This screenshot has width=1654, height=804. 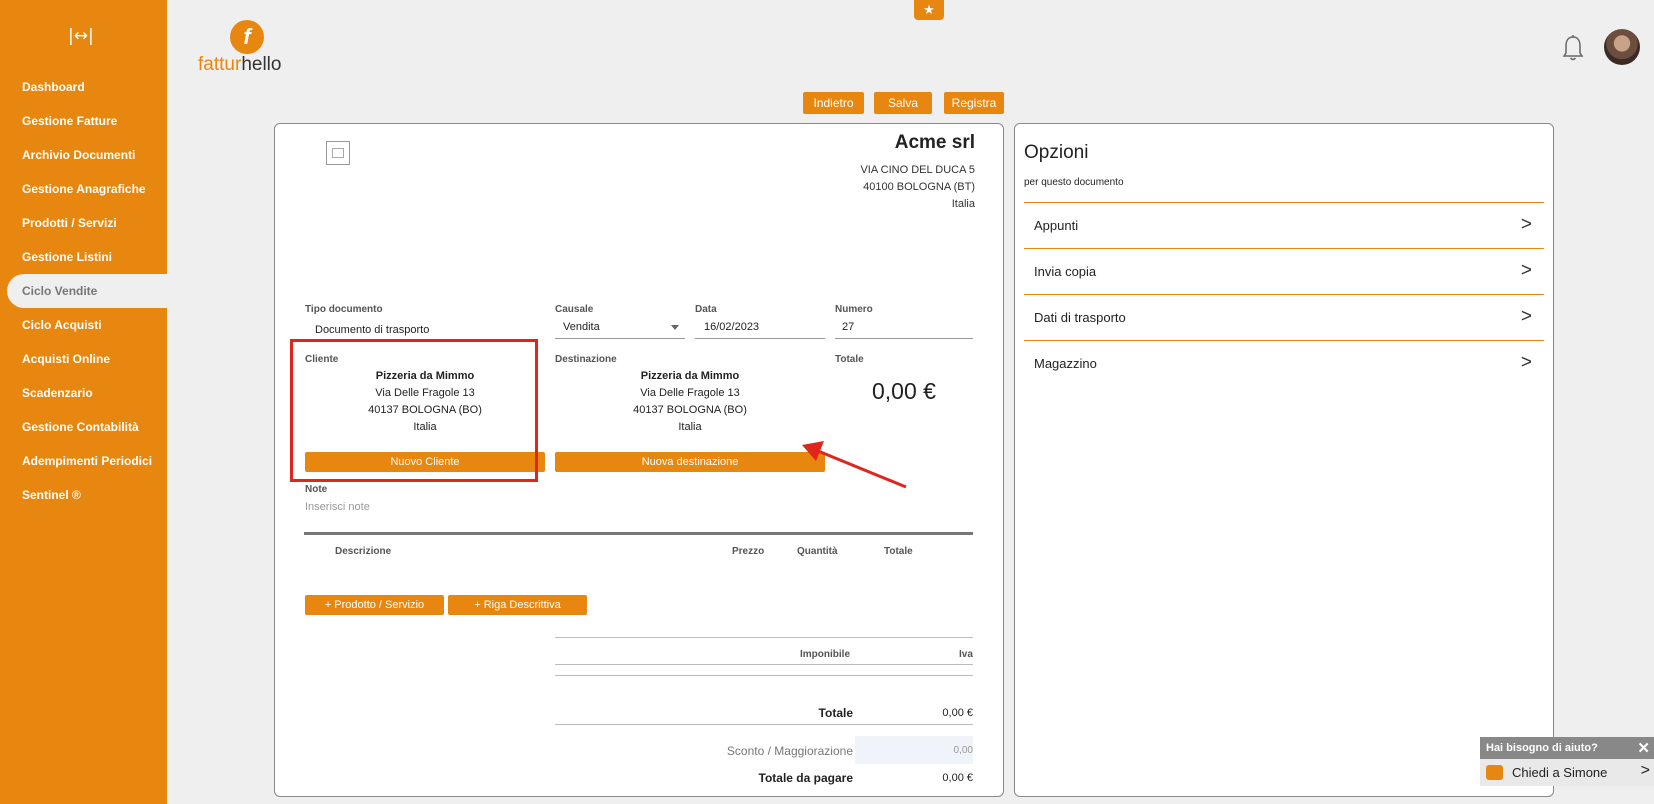 I want to click on summary-totale-value: 0,00 €, so click(x=957, y=713).